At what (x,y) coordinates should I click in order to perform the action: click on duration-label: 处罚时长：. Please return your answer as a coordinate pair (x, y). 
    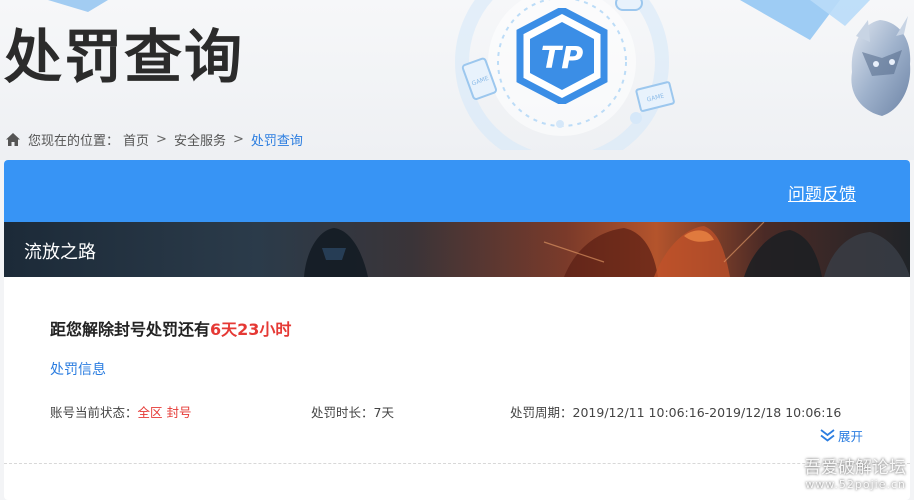
    Looking at the image, I should click on (342, 412).